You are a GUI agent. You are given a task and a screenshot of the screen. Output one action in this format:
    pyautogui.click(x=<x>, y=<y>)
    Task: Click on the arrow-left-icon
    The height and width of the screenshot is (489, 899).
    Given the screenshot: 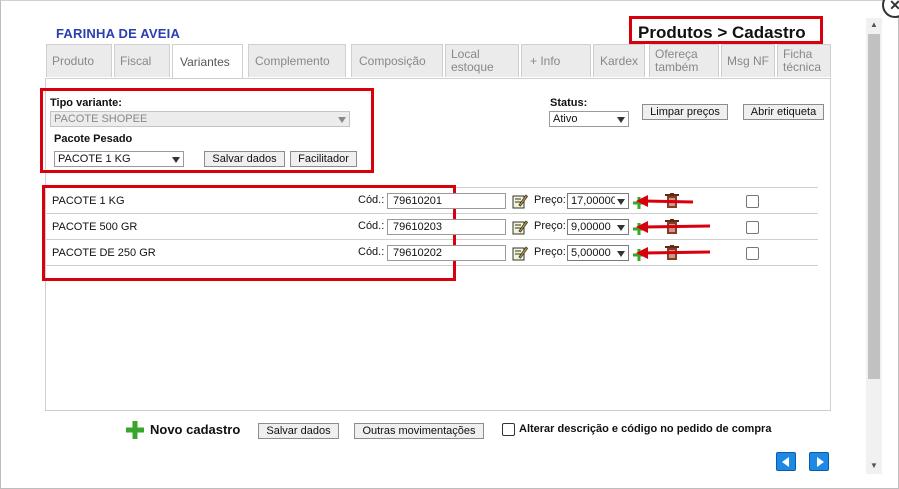 What is the action you would take?
    pyautogui.click(x=785, y=462)
    